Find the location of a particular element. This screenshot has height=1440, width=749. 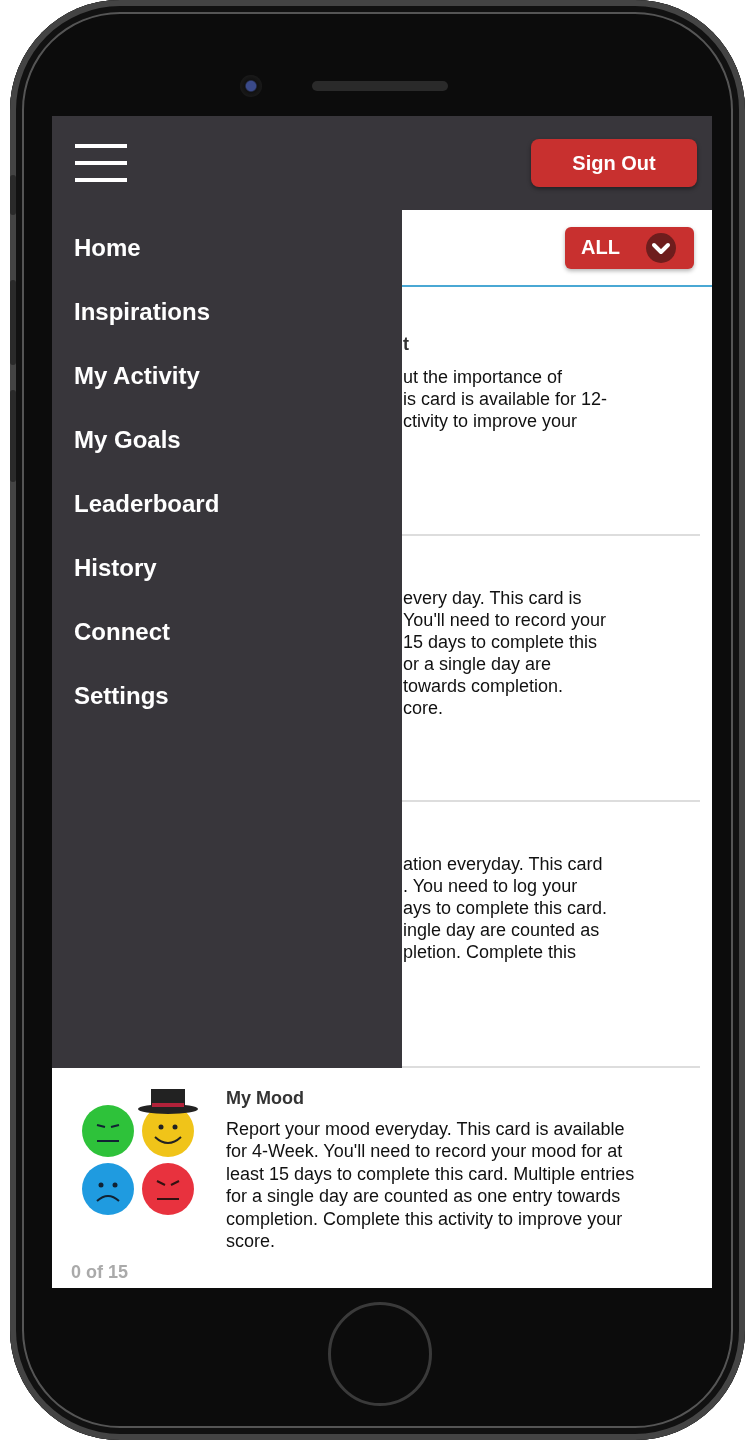

card-description: . You need to log your is located at coordinates (491, 886).